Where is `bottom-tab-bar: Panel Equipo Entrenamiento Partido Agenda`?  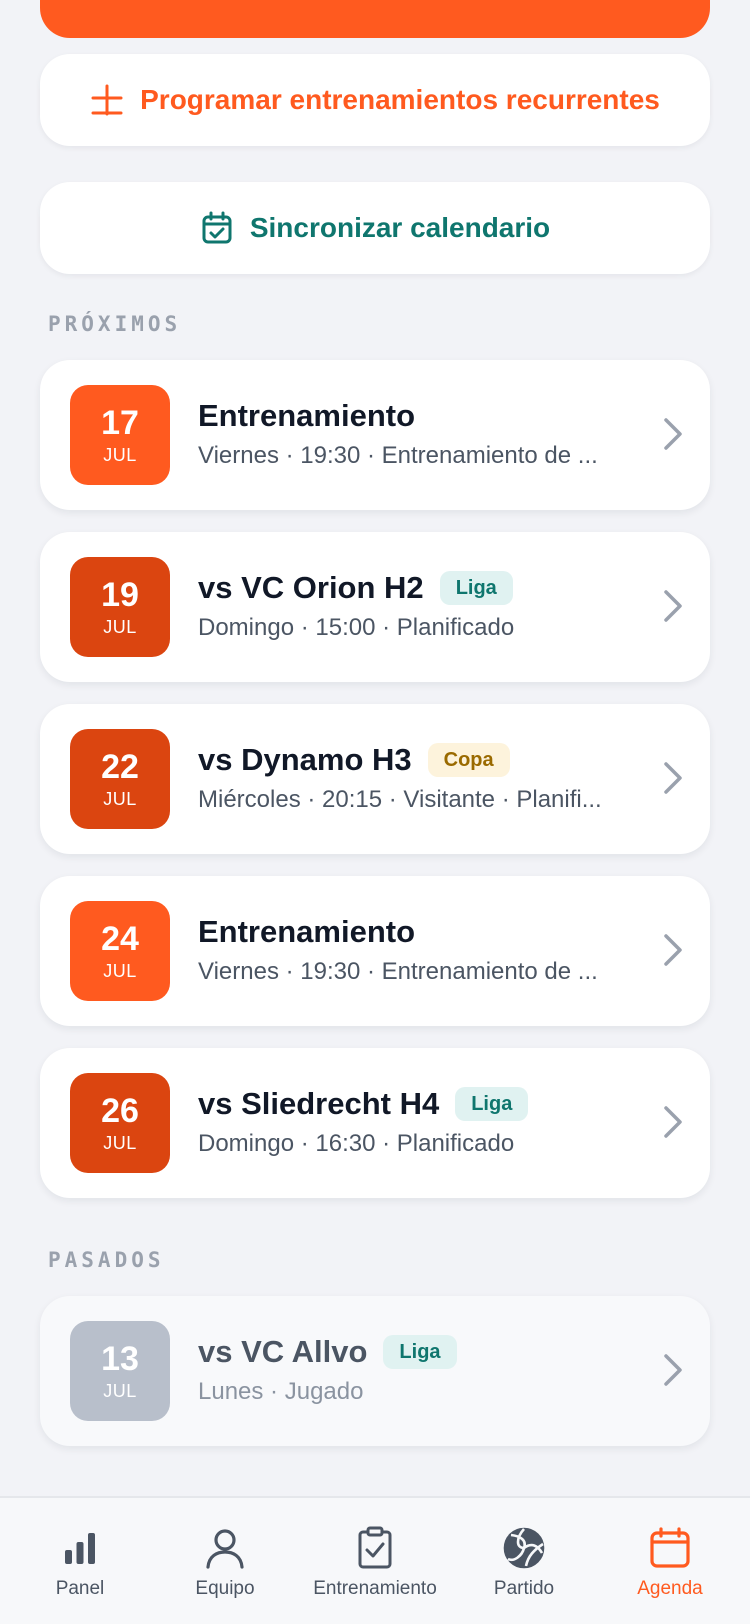 bottom-tab-bar: Panel Equipo Entrenamiento Partido Agenda is located at coordinates (375, 1560).